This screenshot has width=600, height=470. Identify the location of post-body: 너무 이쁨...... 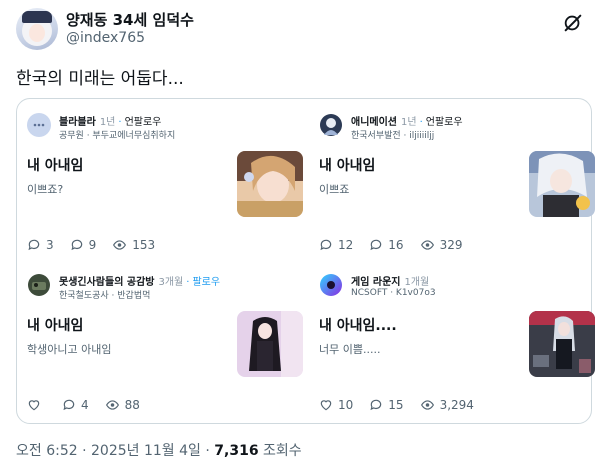
(350, 349).